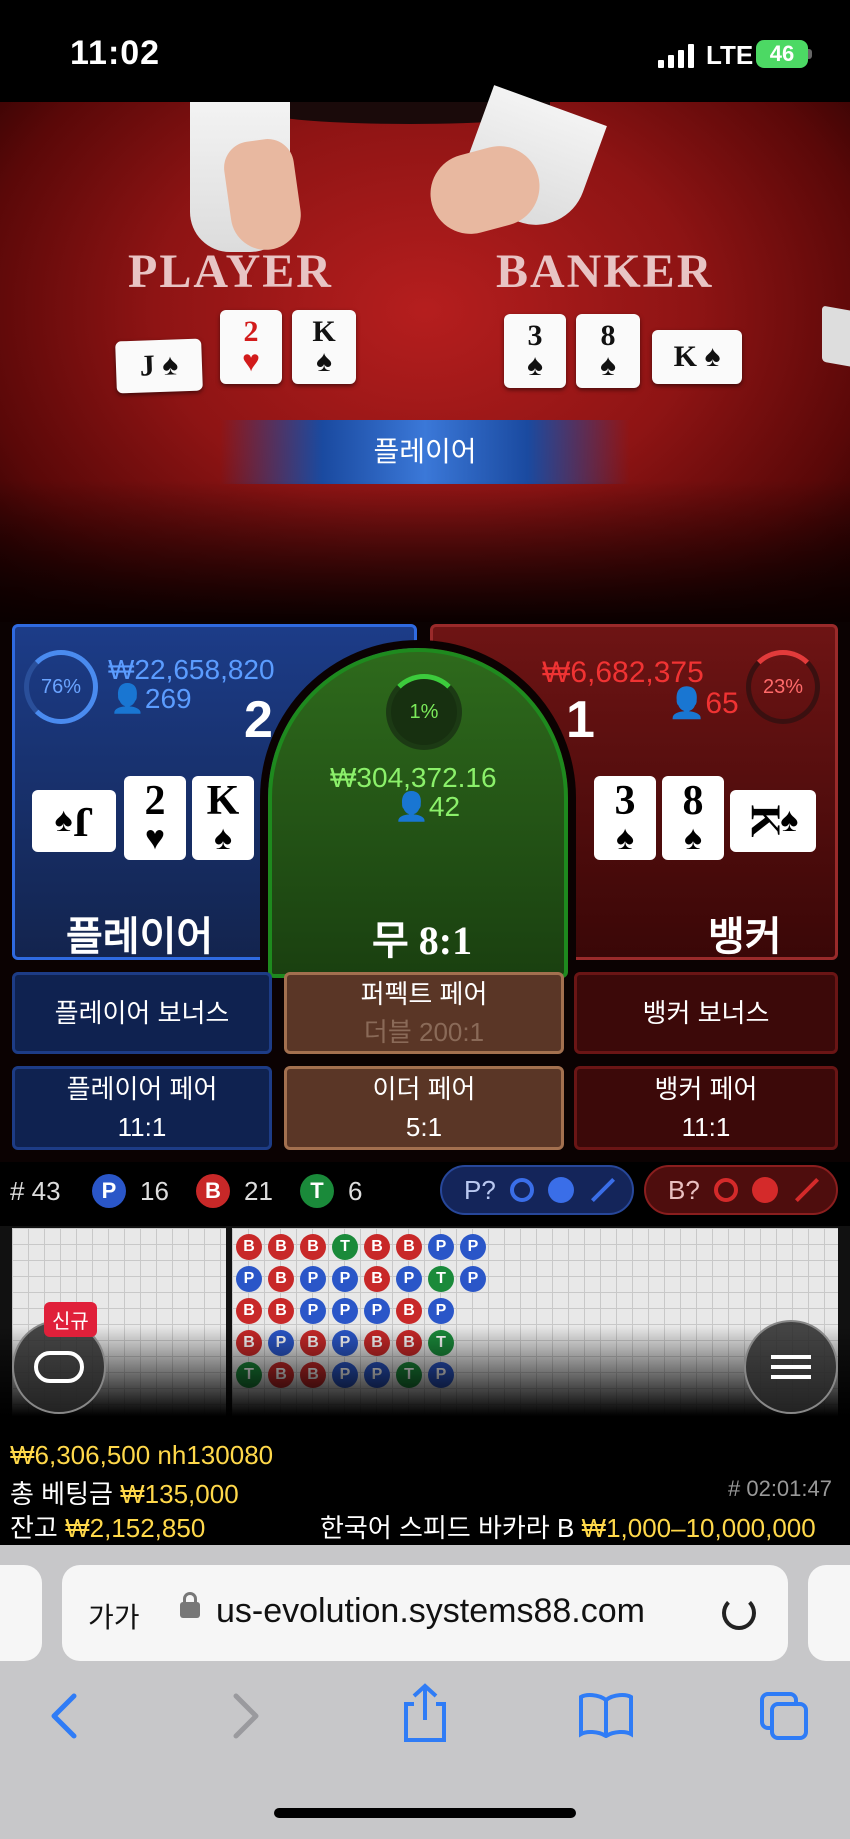 The height and width of the screenshot is (1839, 850). What do you see at coordinates (739, 1613) in the screenshot?
I see `reload-icon` at bounding box center [739, 1613].